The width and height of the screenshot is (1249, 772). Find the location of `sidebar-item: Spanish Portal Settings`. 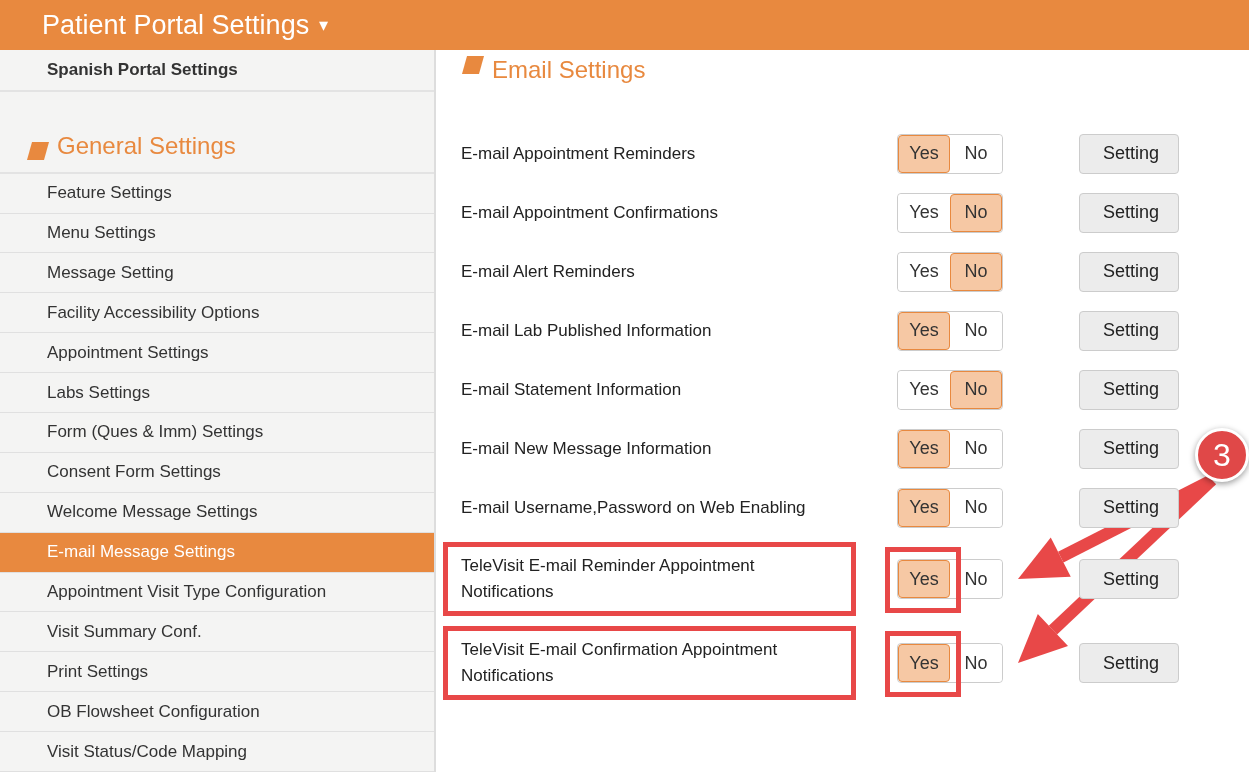

sidebar-item: Spanish Portal Settings is located at coordinates (217, 71).